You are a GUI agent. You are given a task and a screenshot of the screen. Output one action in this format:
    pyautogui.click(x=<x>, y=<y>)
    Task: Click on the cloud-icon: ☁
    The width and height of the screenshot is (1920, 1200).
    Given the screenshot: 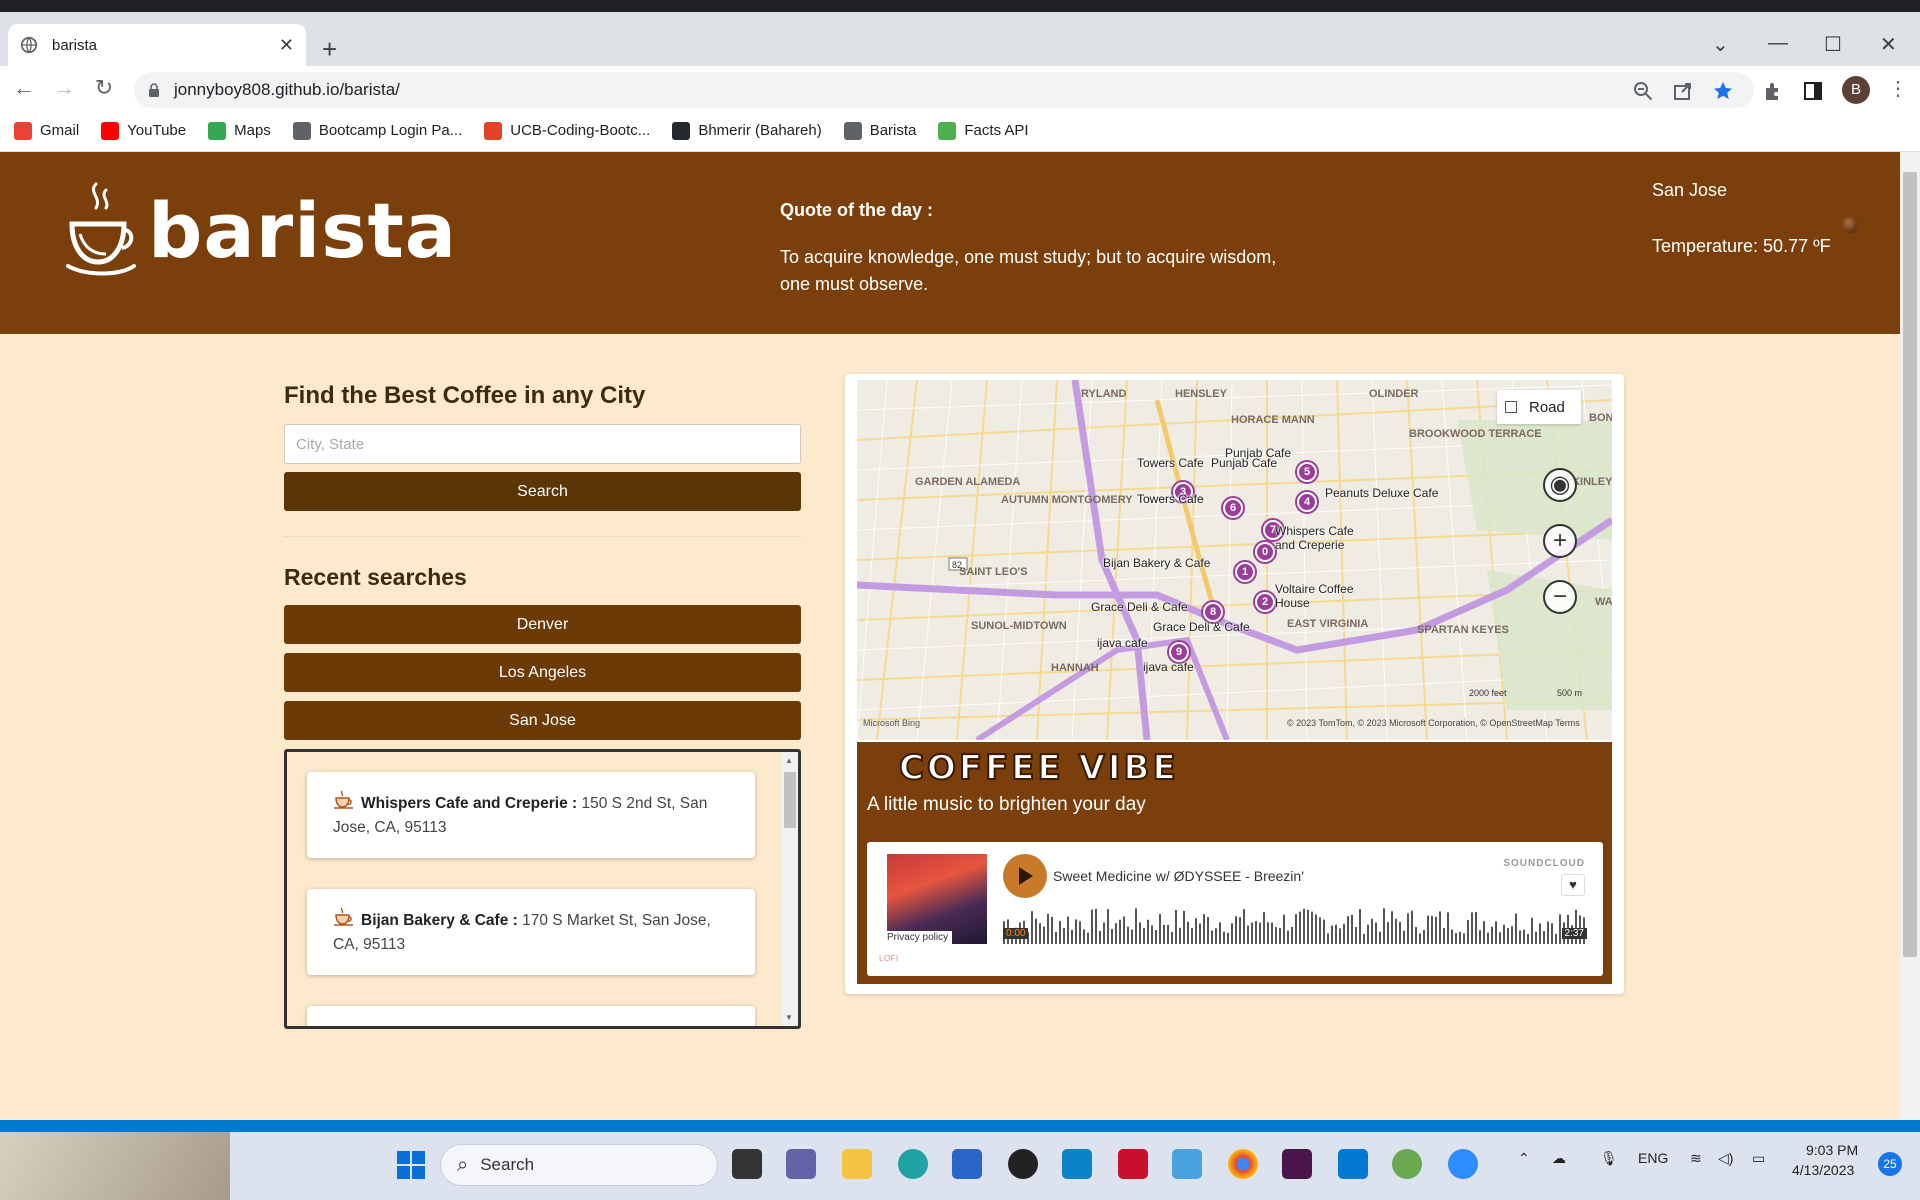 What is the action you would take?
    pyautogui.click(x=1559, y=1158)
    